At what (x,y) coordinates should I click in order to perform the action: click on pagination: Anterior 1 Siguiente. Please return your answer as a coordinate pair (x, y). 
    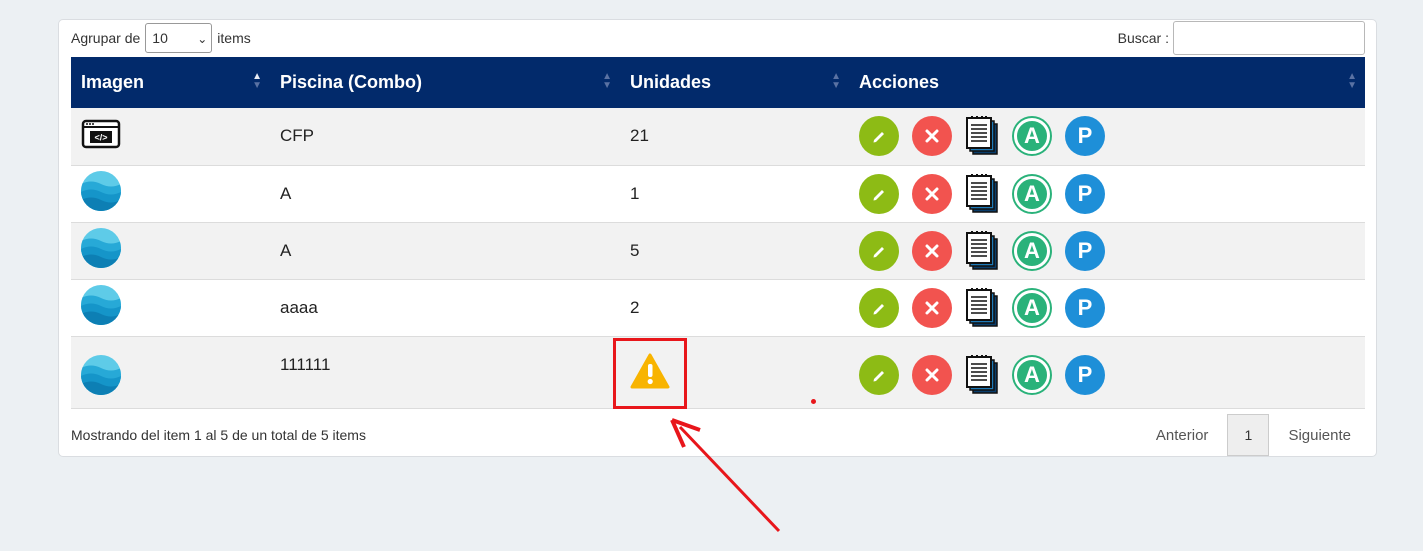
    Looking at the image, I should click on (1253, 435).